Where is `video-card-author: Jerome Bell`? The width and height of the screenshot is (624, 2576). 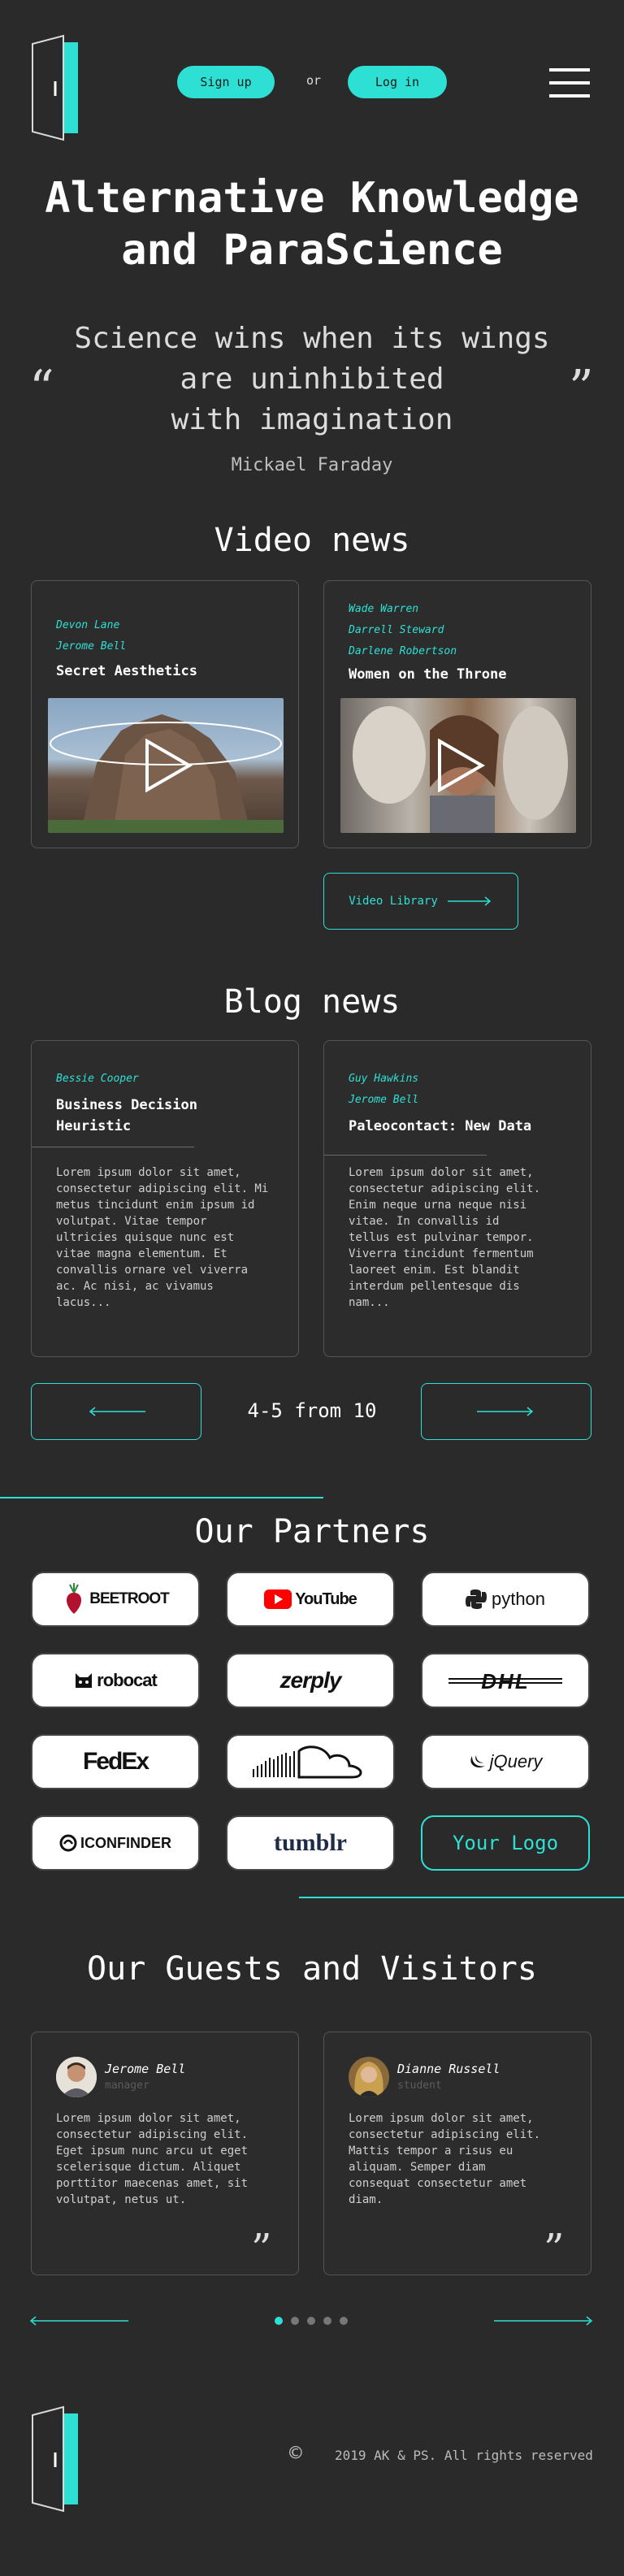 video-card-author: Jerome Bell is located at coordinates (127, 646).